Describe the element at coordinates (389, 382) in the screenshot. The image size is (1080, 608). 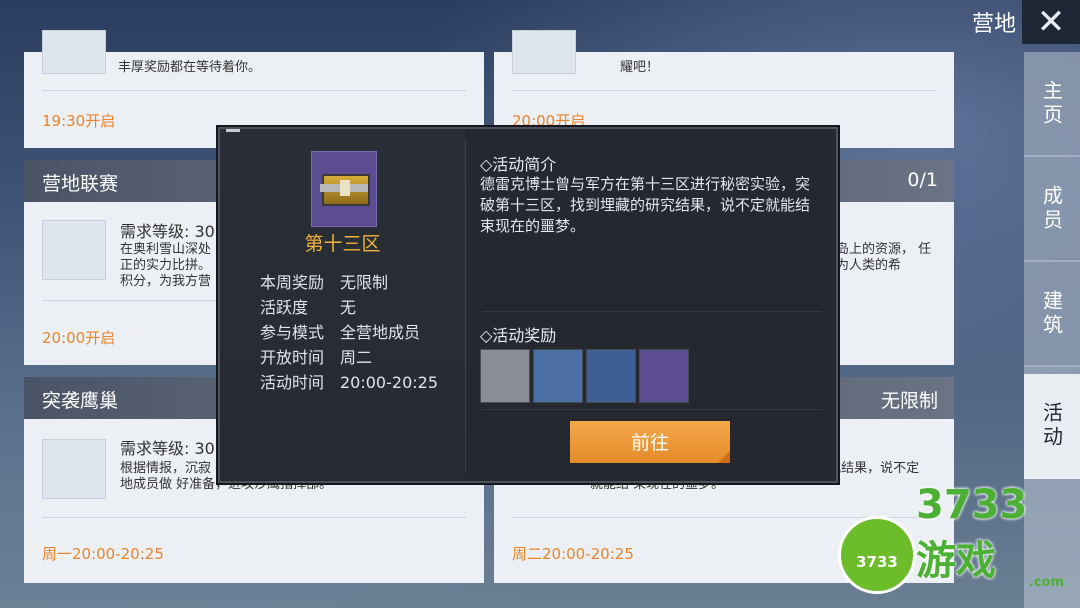
I see `info-value: 20:00-20:25` at that location.